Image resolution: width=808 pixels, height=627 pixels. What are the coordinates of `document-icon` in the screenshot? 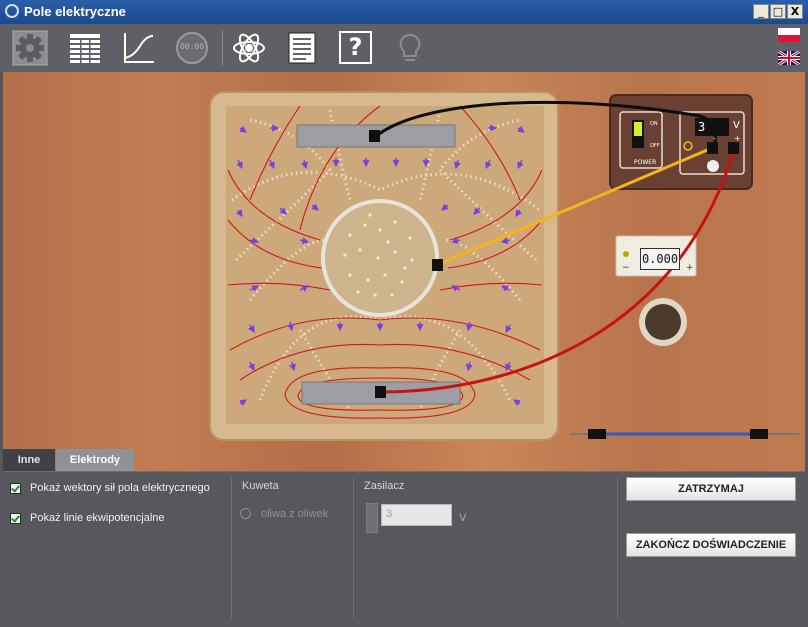 It's located at (302, 48).